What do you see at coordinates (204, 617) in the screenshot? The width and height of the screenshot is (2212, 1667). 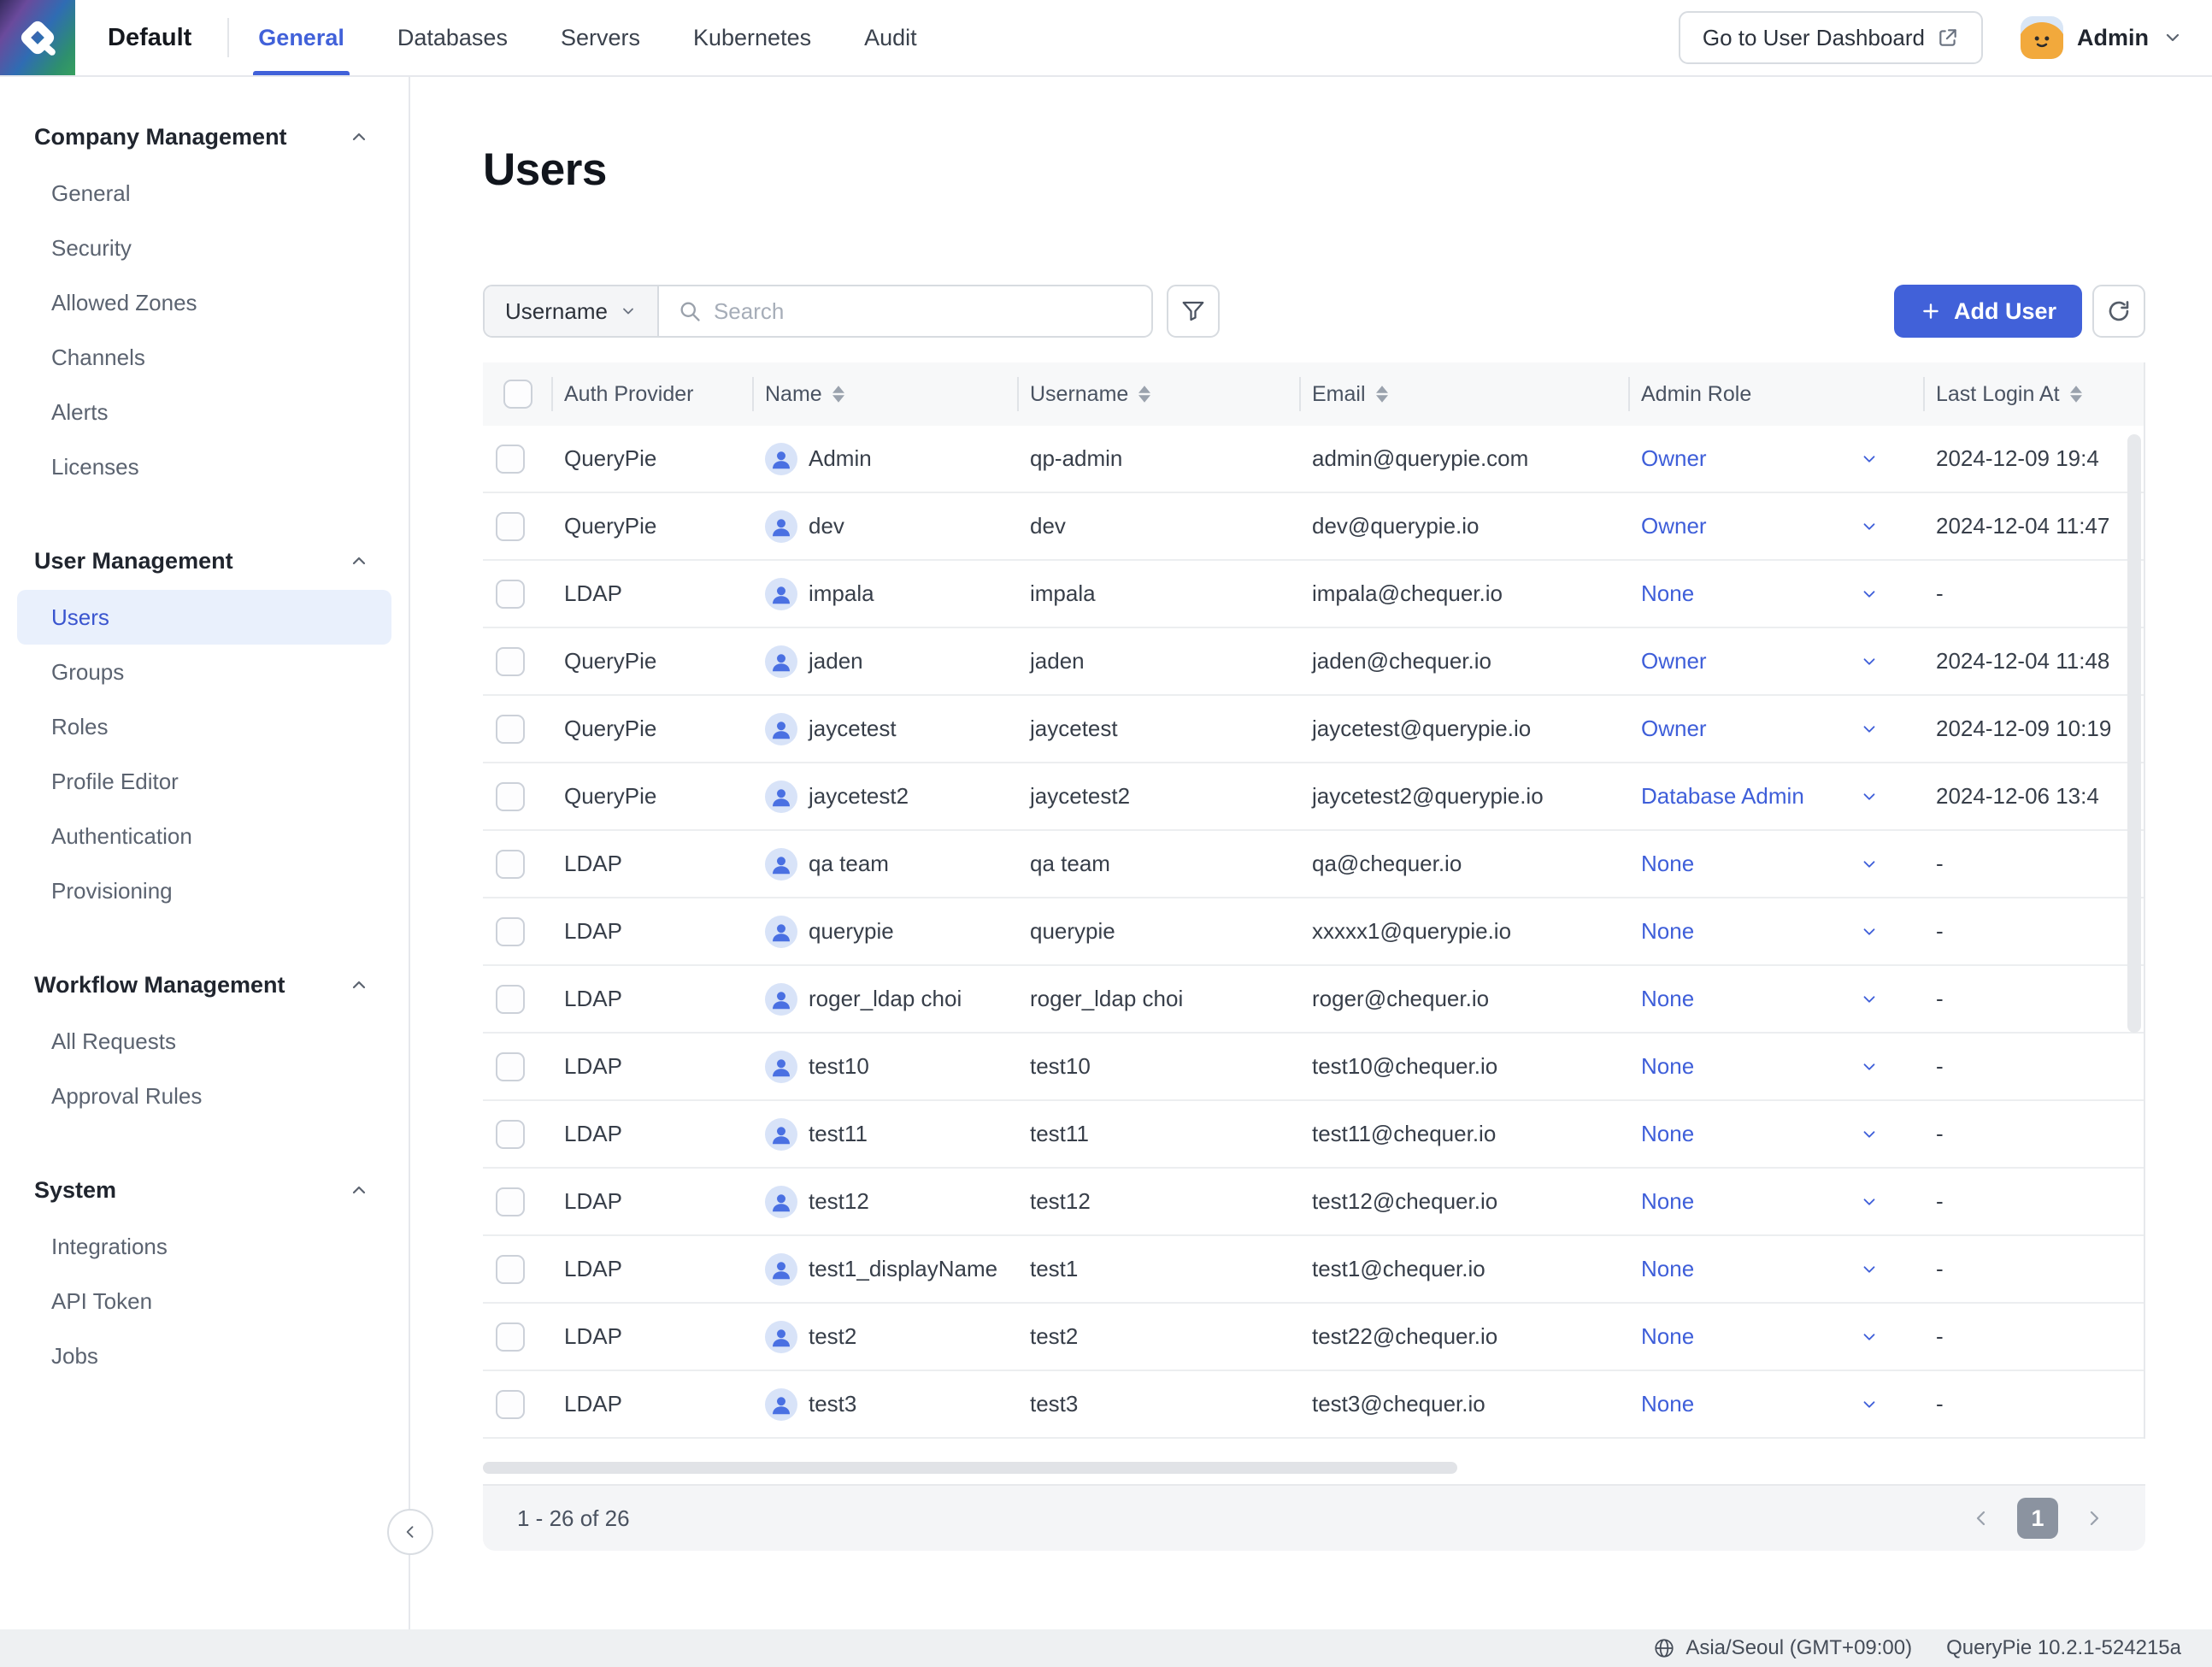 I see `sidebar-item-users: Users` at bounding box center [204, 617].